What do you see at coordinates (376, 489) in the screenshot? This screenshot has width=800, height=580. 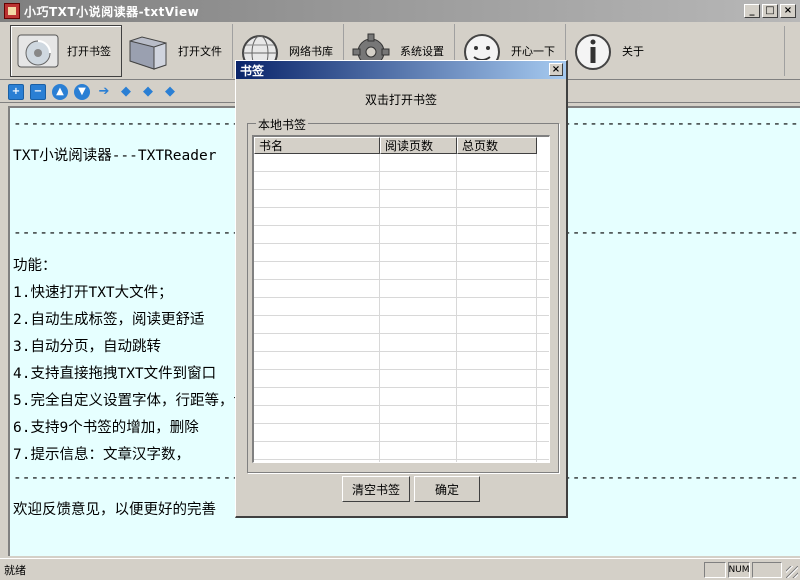 I see `clear-bookmarks-button: 清空书签` at bounding box center [376, 489].